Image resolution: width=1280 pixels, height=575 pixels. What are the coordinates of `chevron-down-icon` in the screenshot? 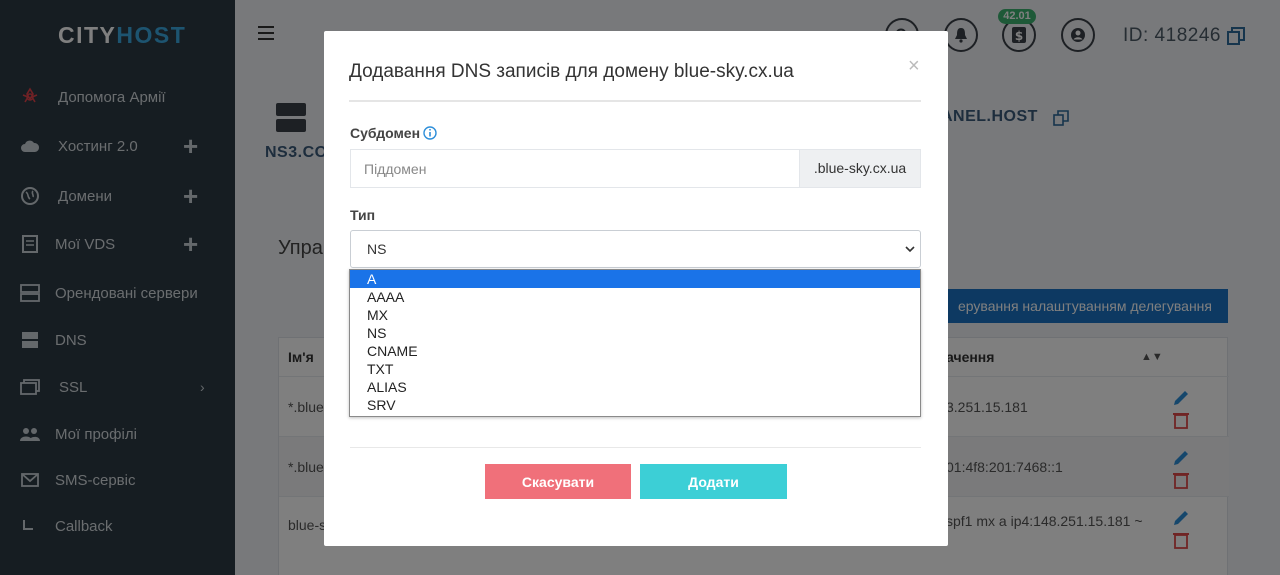 It's located at (910, 249).